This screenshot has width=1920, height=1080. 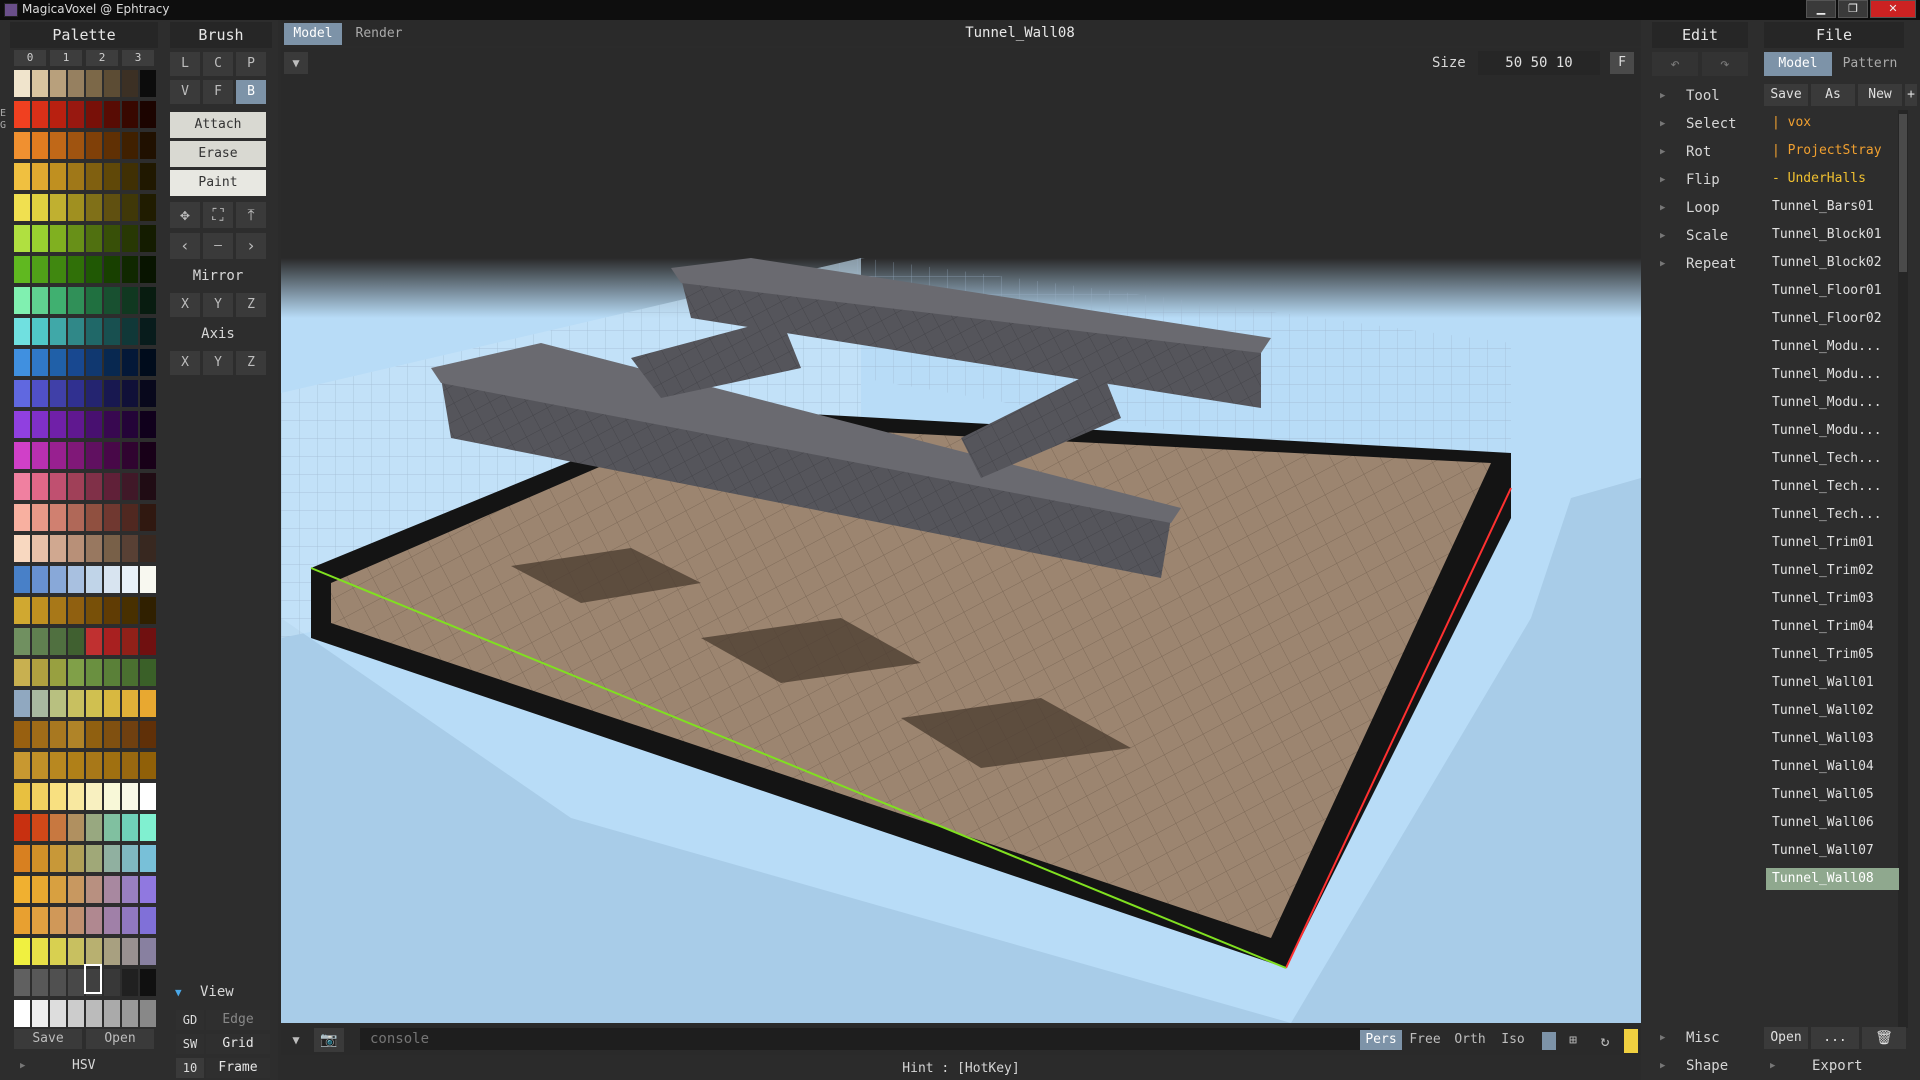 I want to click on axis-y-button: Y, so click(x=218, y=363).